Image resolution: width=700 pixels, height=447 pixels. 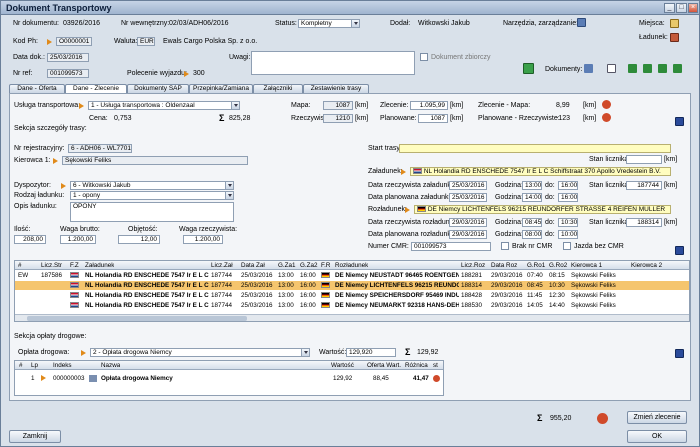 What do you see at coordinates (536, 265) in the screenshot?
I see `col-gro1: G.Ro1` at bounding box center [536, 265].